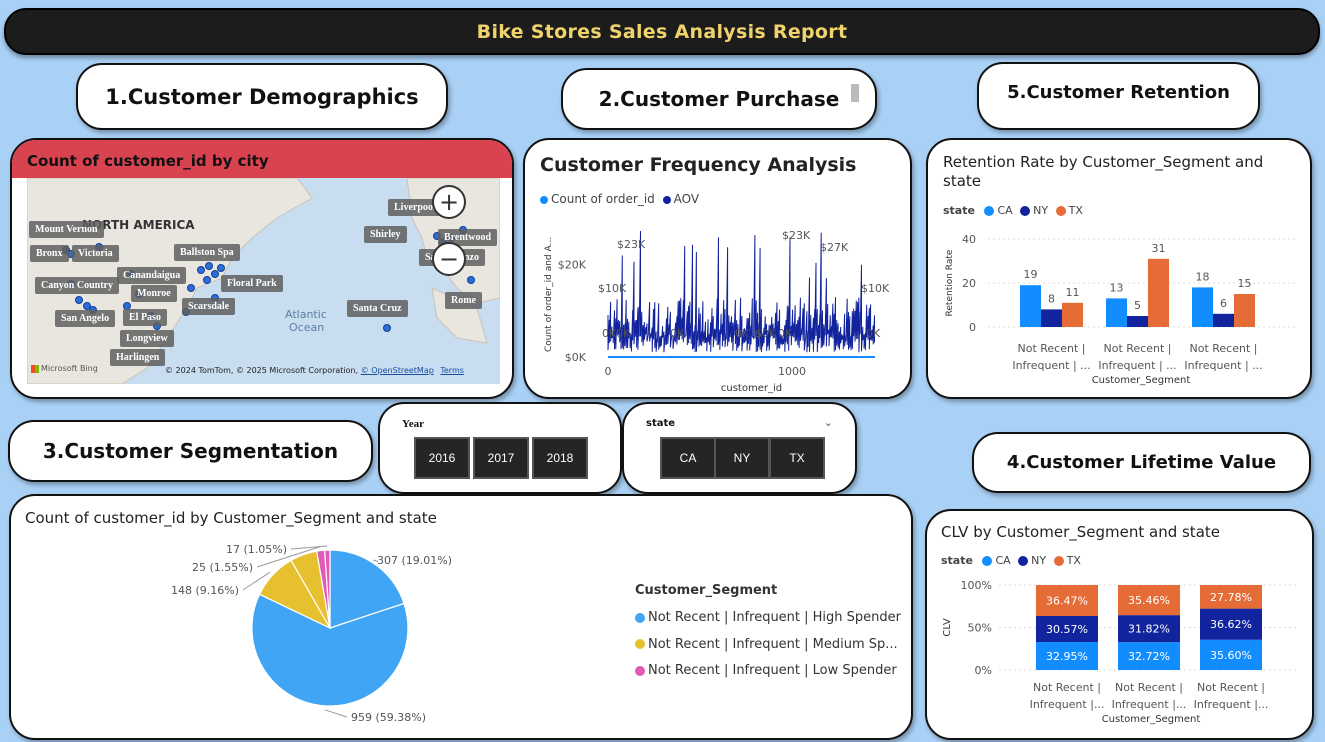  I want to click on frequency-legend: Count of order_id AOV, so click(619, 199).